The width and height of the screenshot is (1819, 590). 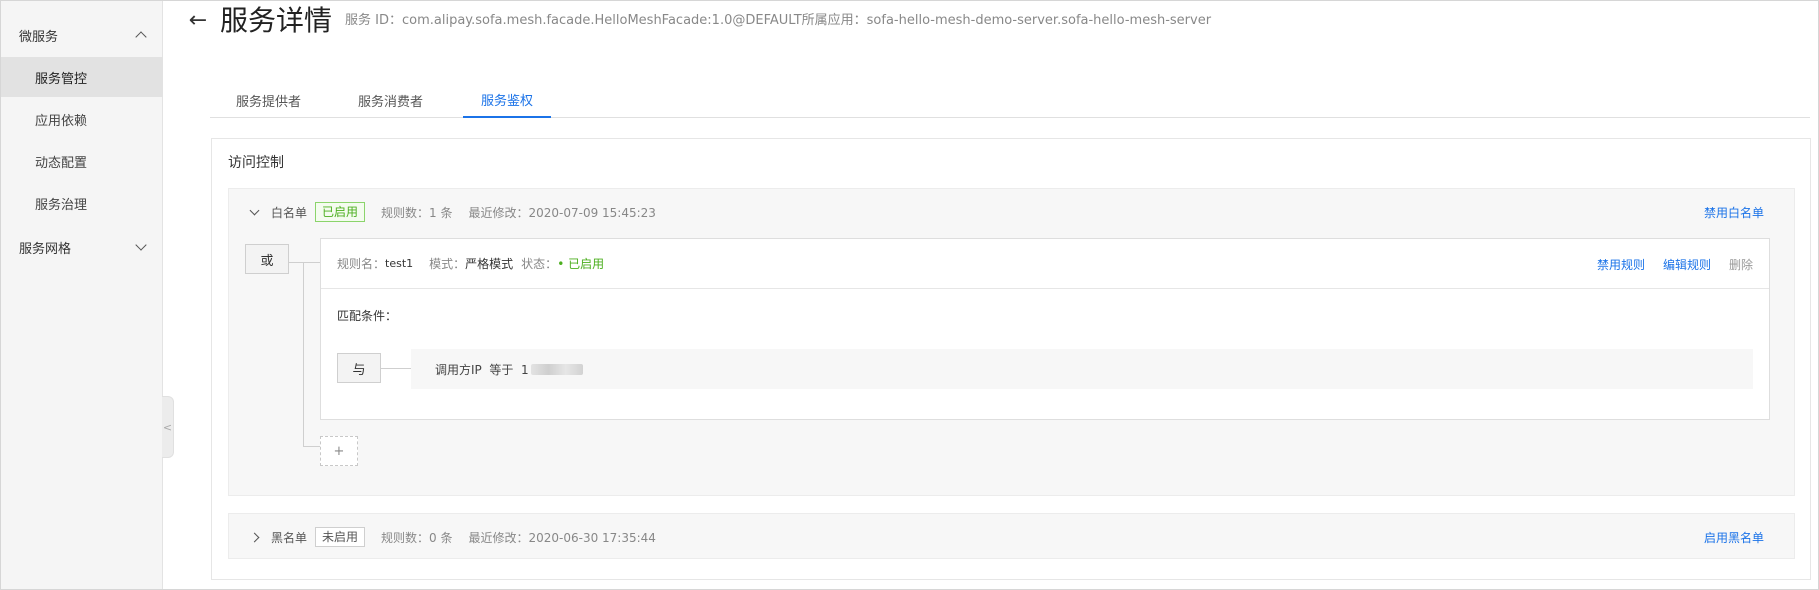 What do you see at coordinates (276, 20) in the screenshot?
I see `page-title: 服务详情` at bounding box center [276, 20].